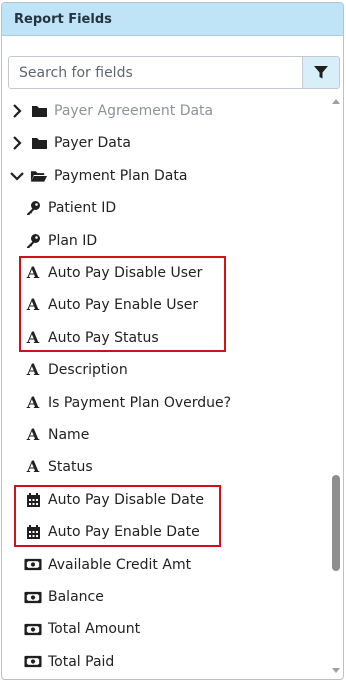  I want to click on tree-field-row: Plan ID, so click(60, 241).